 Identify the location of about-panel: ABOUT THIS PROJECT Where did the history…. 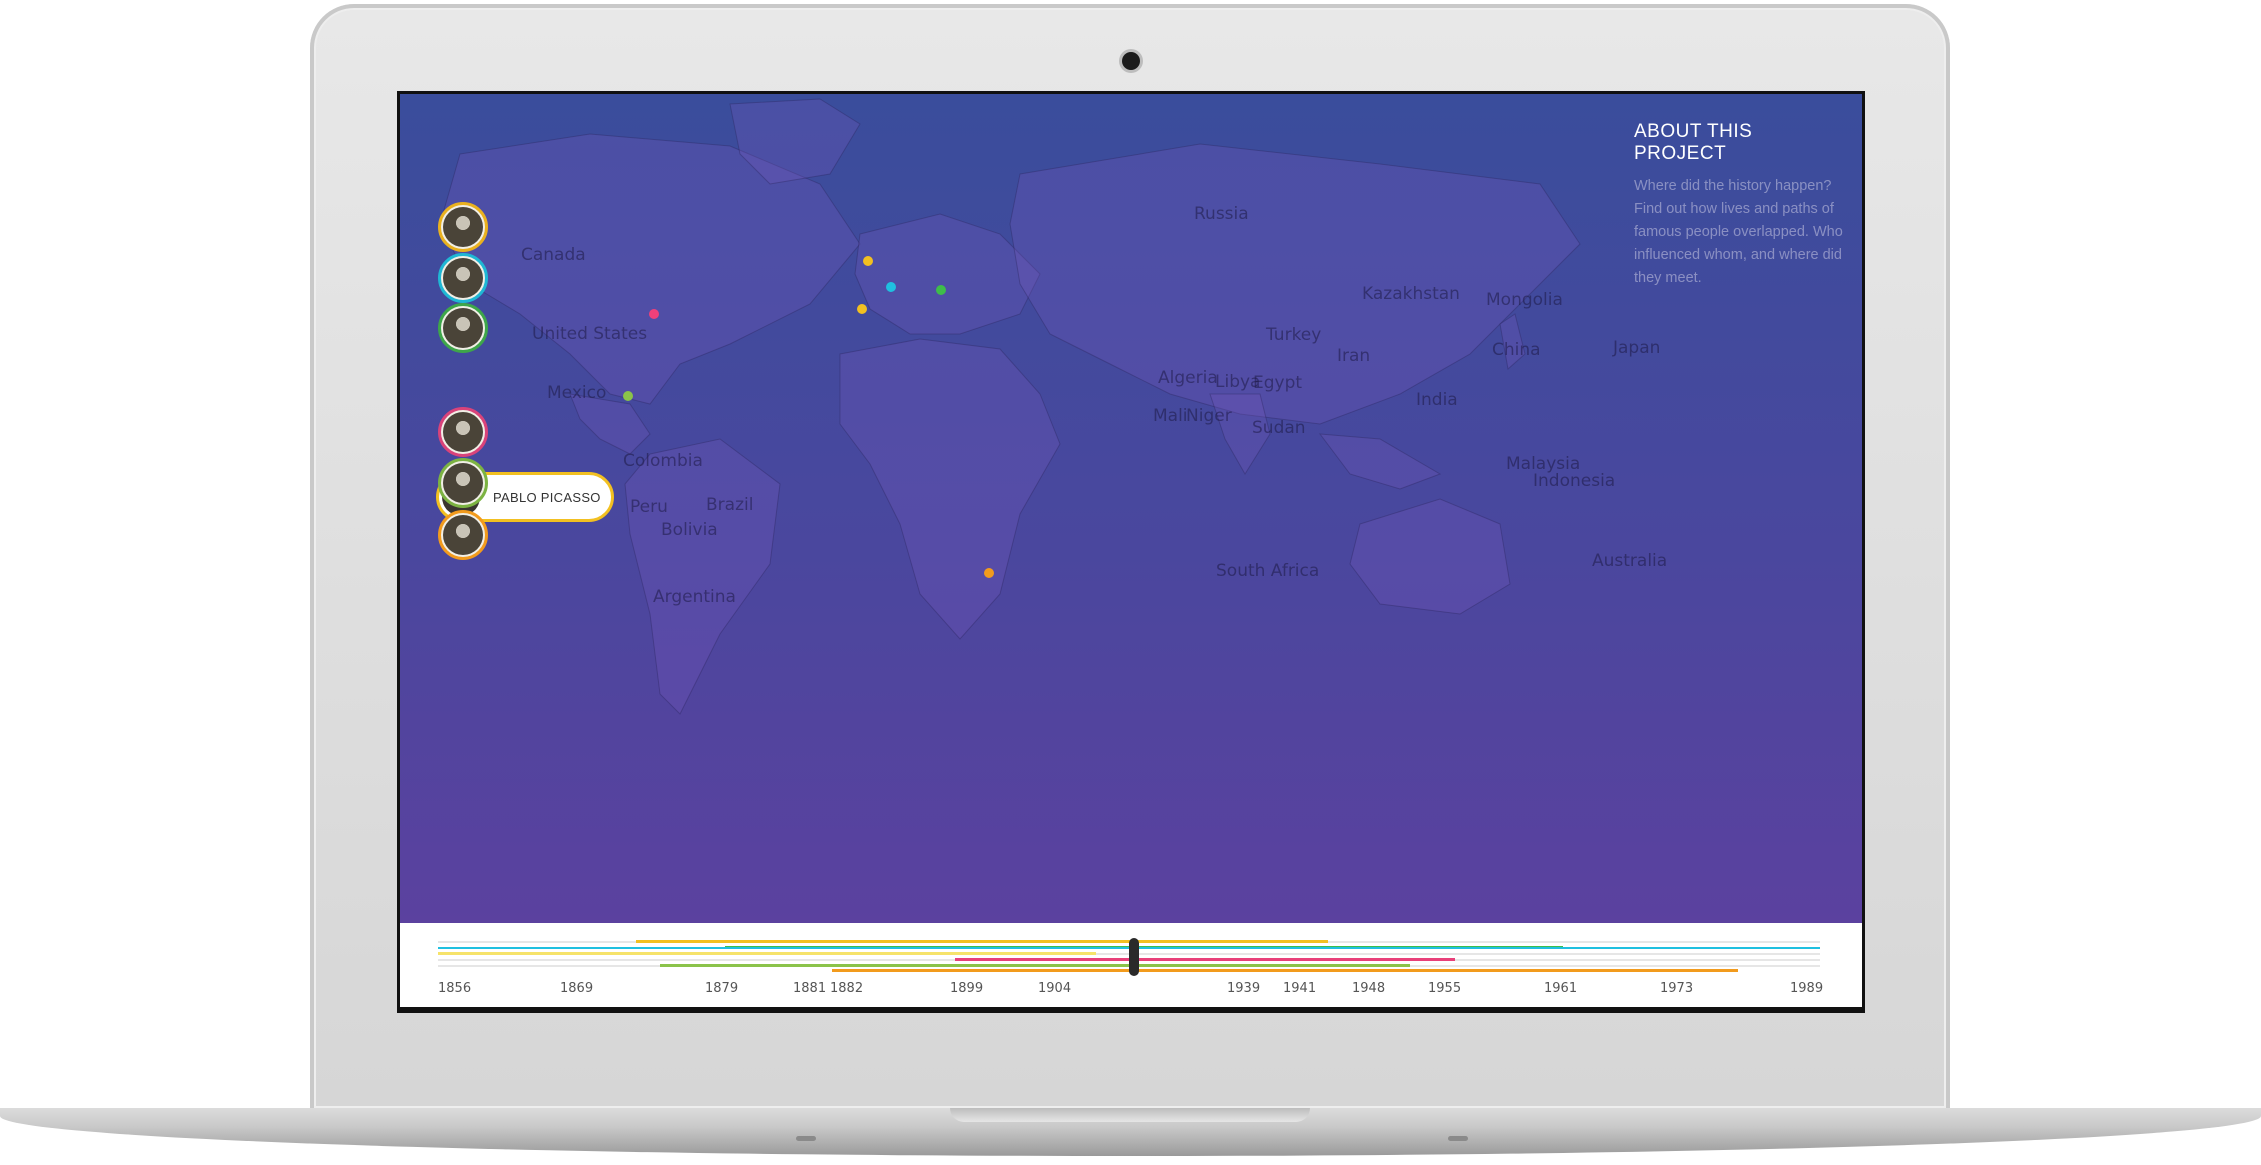
(1739, 205).